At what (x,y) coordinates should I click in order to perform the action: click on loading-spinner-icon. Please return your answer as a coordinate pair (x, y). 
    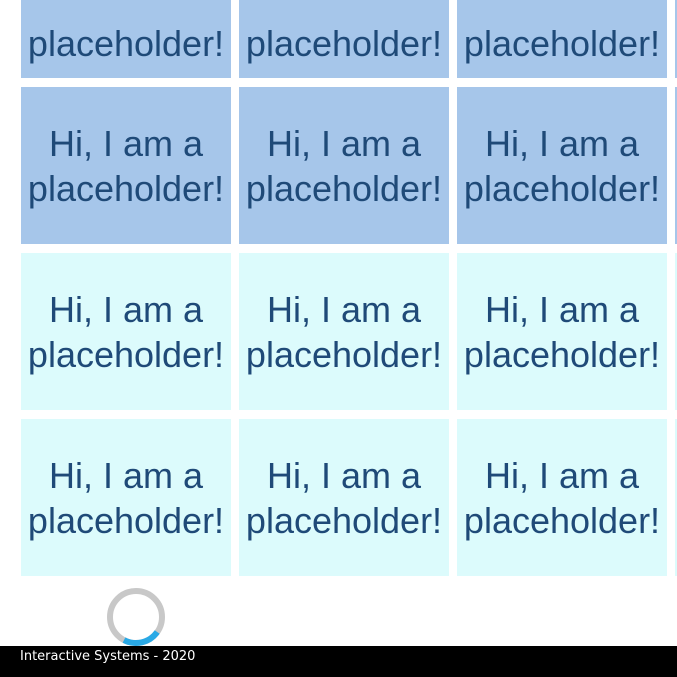
    Looking at the image, I should click on (136, 617).